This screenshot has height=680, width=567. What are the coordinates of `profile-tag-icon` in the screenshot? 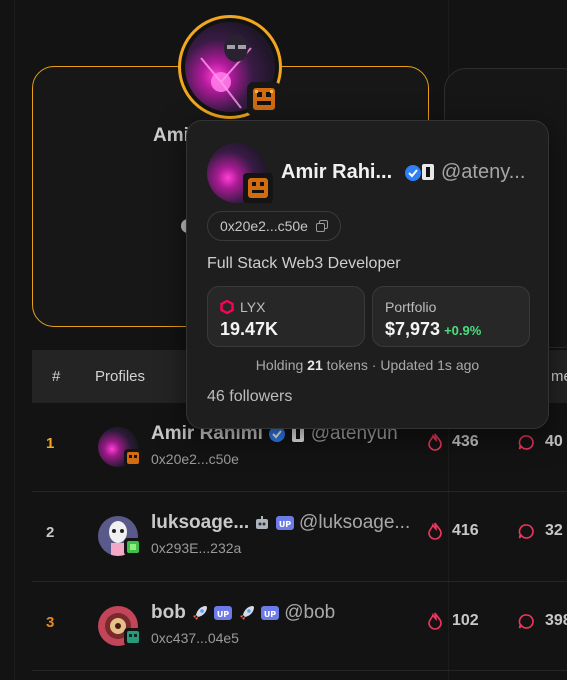 It's located at (428, 172).